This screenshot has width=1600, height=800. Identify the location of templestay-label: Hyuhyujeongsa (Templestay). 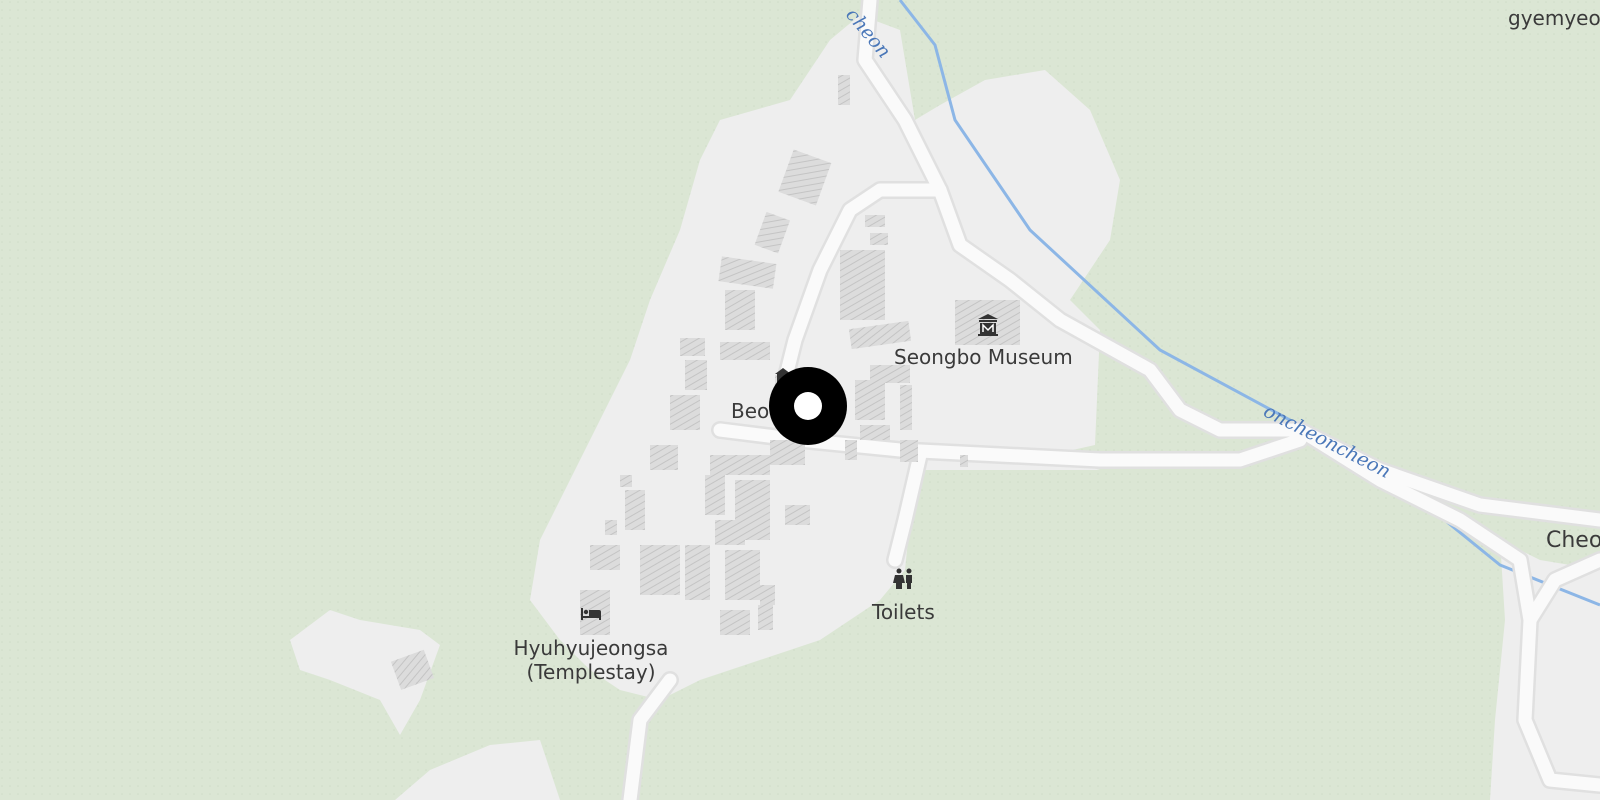
(591, 660).